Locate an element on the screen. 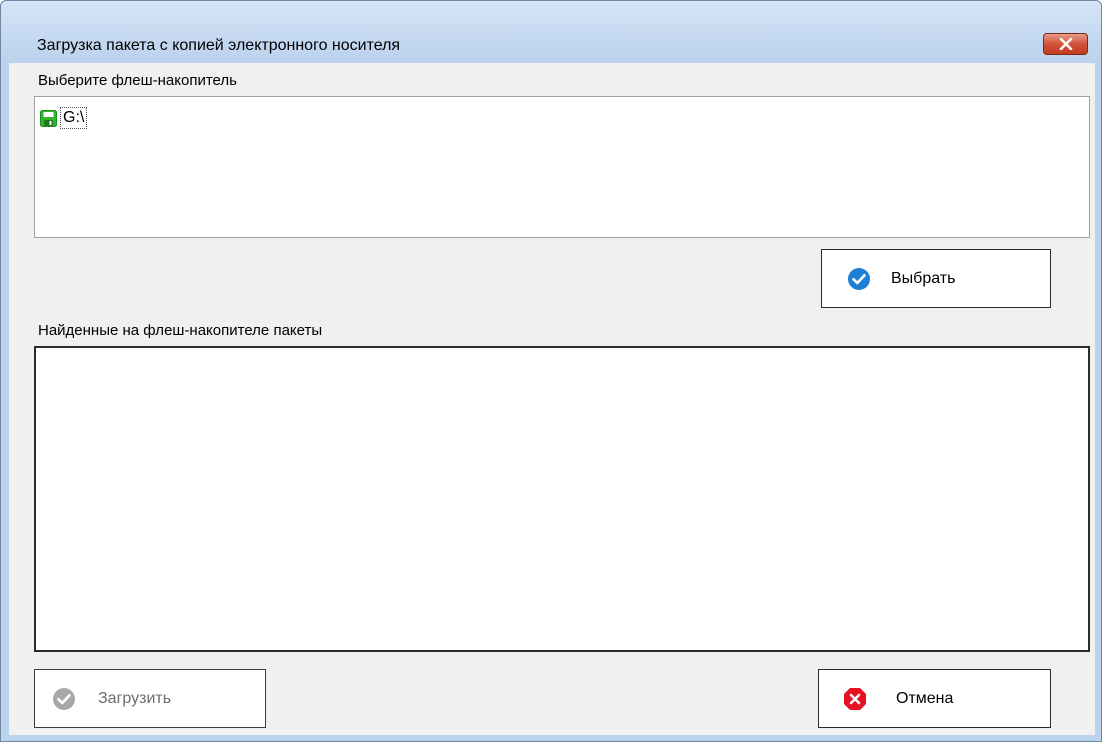 This screenshot has width=1102, height=742. close-octagon-icon is located at coordinates (855, 699).